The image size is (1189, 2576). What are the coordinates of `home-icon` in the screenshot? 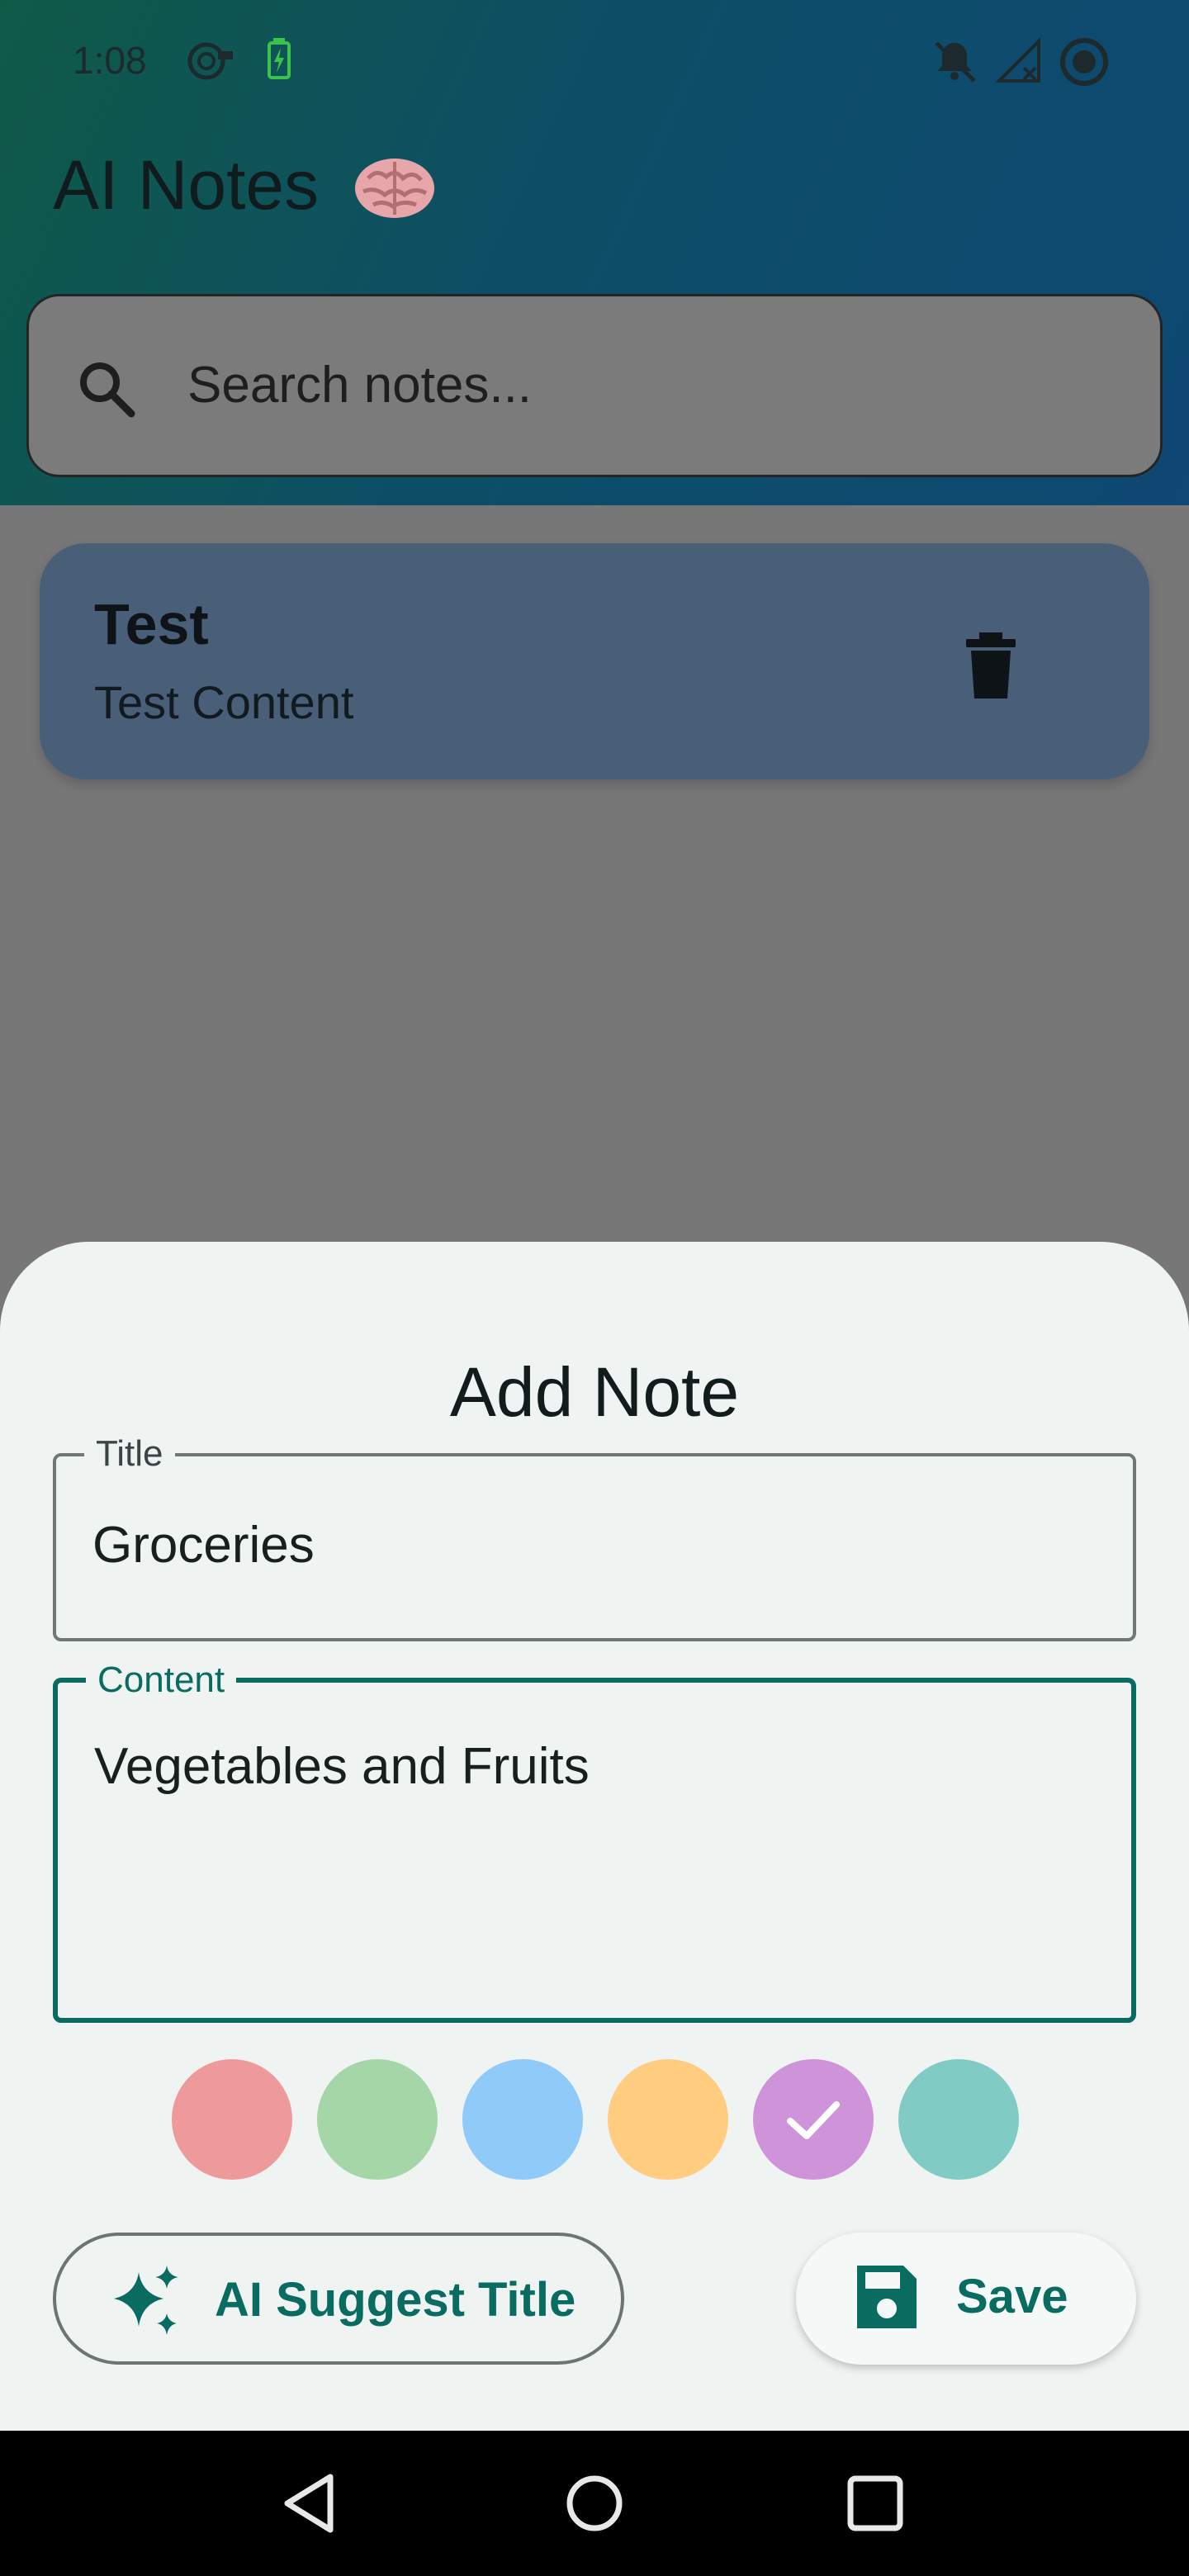 It's located at (594, 2505).